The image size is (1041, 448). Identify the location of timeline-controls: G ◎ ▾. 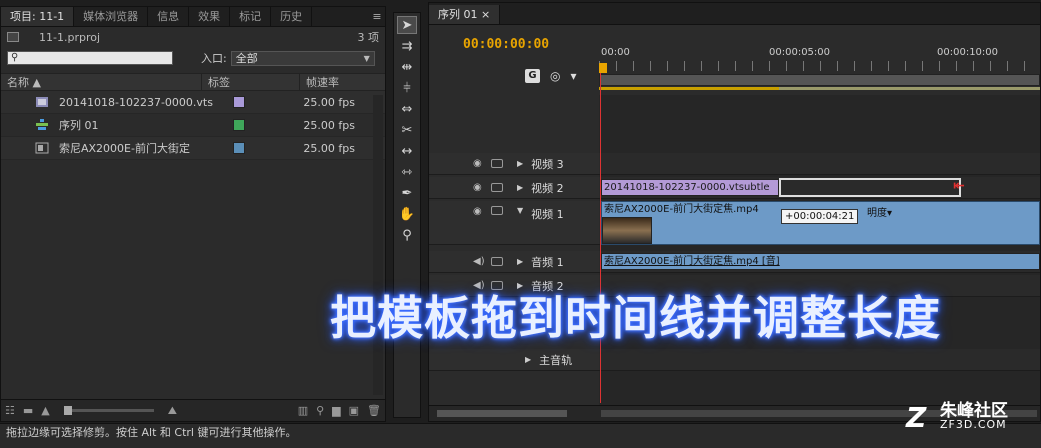
(551, 76).